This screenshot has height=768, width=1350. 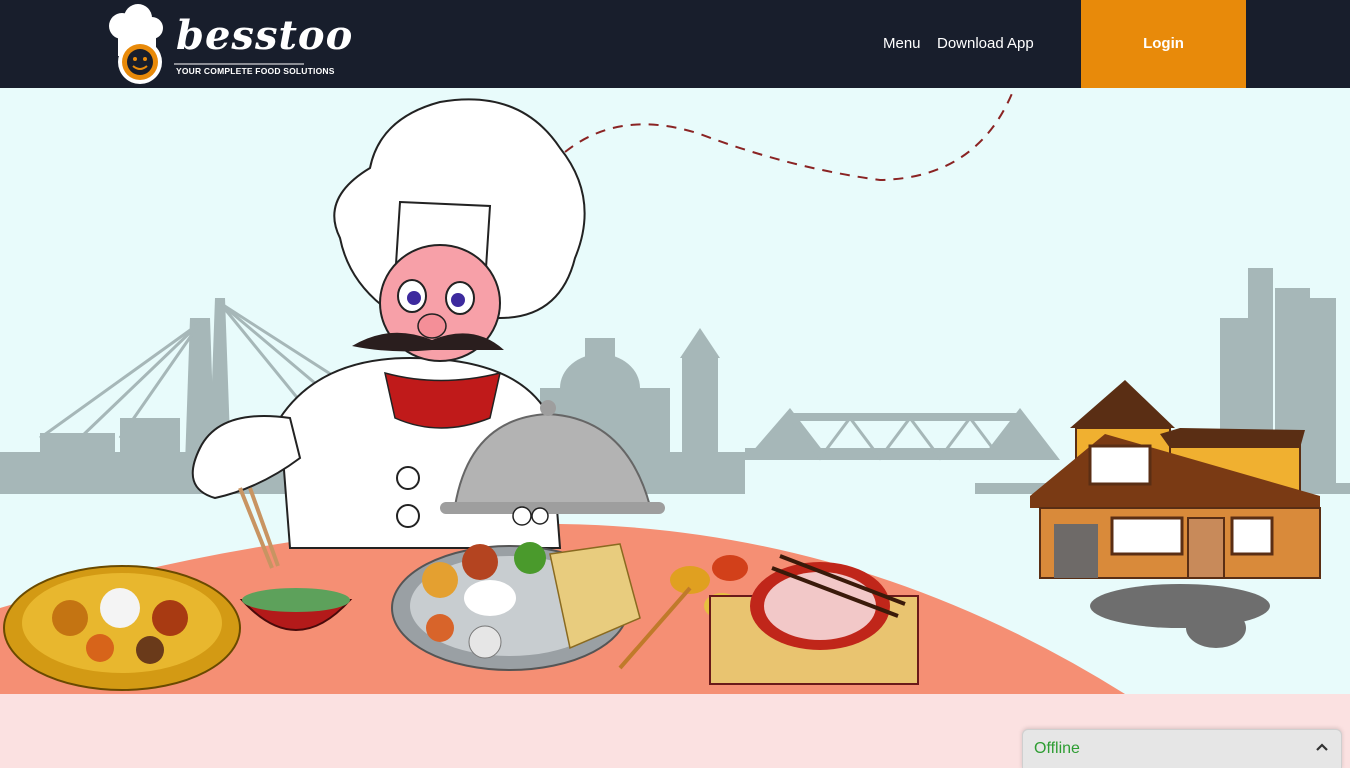 I want to click on logo-tagline: YOUR COMPLETE FOOD SOLUTIONS, so click(x=255, y=71).